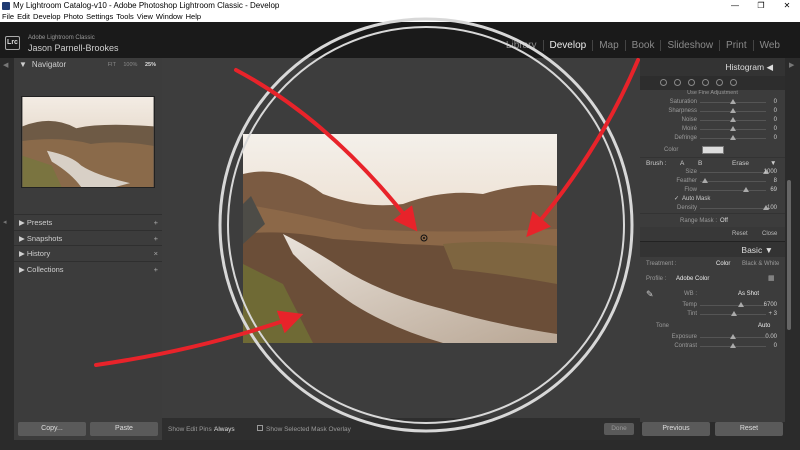 This screenshot has height=450, width=800. Describe the element at coordinates (156, 270) in the screenshot. I see `add-collection-button: +` at that location.